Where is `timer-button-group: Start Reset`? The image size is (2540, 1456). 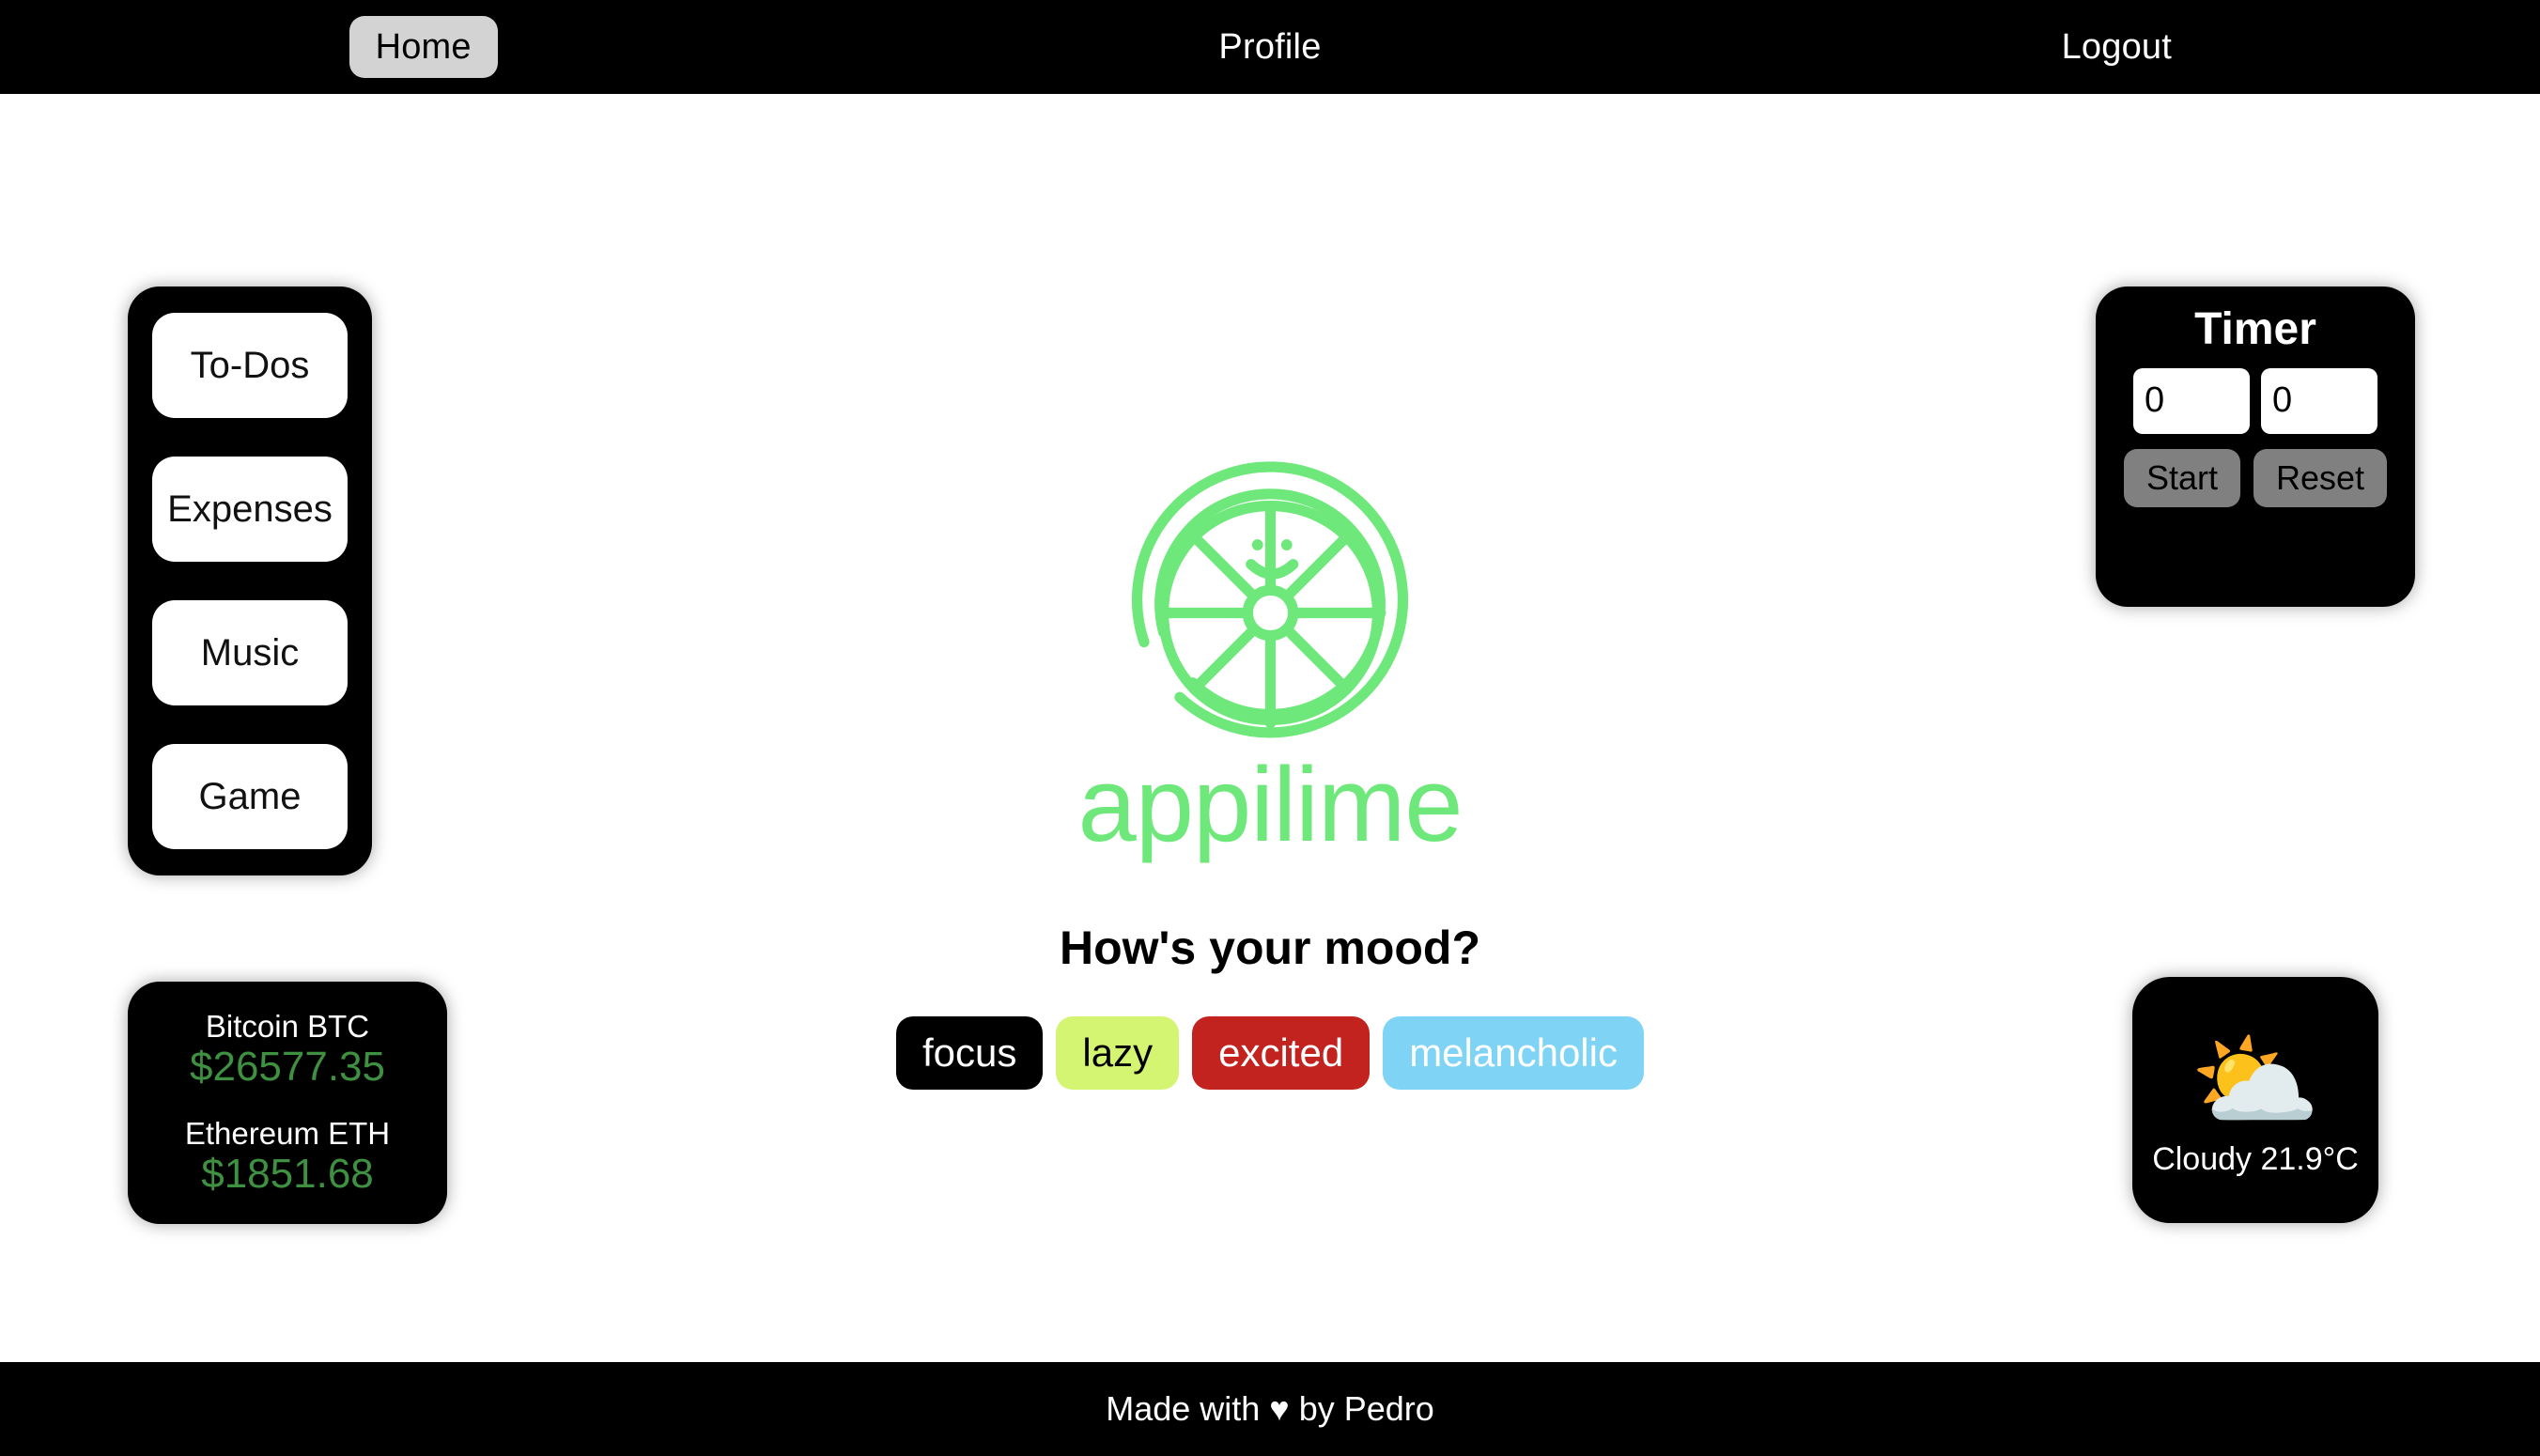
timer-button-group: Start Reset is located at coordinates (2255, 477).